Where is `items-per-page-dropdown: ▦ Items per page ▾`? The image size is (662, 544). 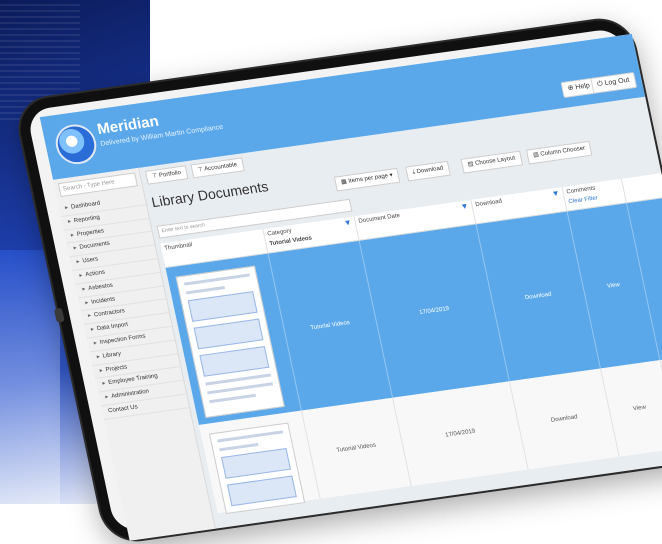
items-per-page-dropdown: ▦ Items per page ▾ is located at coordinates (367, 179).